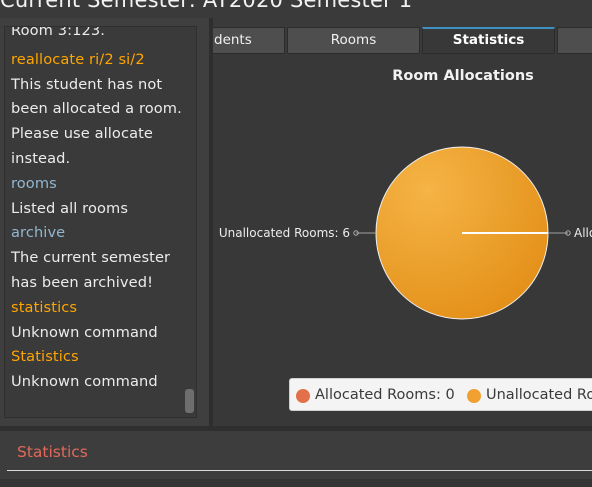 The image size is (592, 487). I want to click on log-response-line: has been archived!, so click(82, 282).